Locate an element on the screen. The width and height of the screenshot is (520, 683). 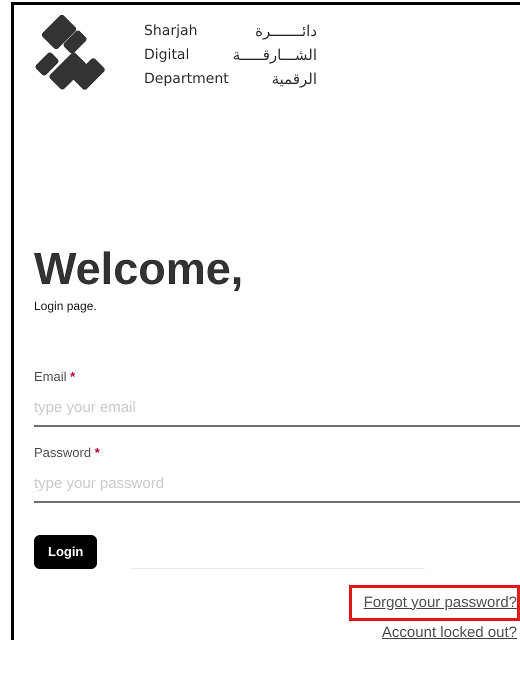
login-button: Login is located at coordinates (66, 551).